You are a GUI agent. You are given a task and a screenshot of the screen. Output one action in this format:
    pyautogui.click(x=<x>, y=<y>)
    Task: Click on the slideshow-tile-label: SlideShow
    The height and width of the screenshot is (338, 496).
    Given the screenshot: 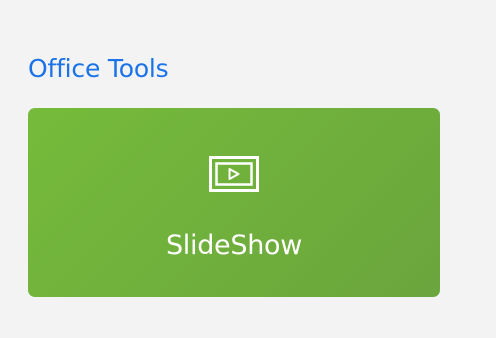 What is the action you would take?
    pyautogui.click(x=234, y=245)
    